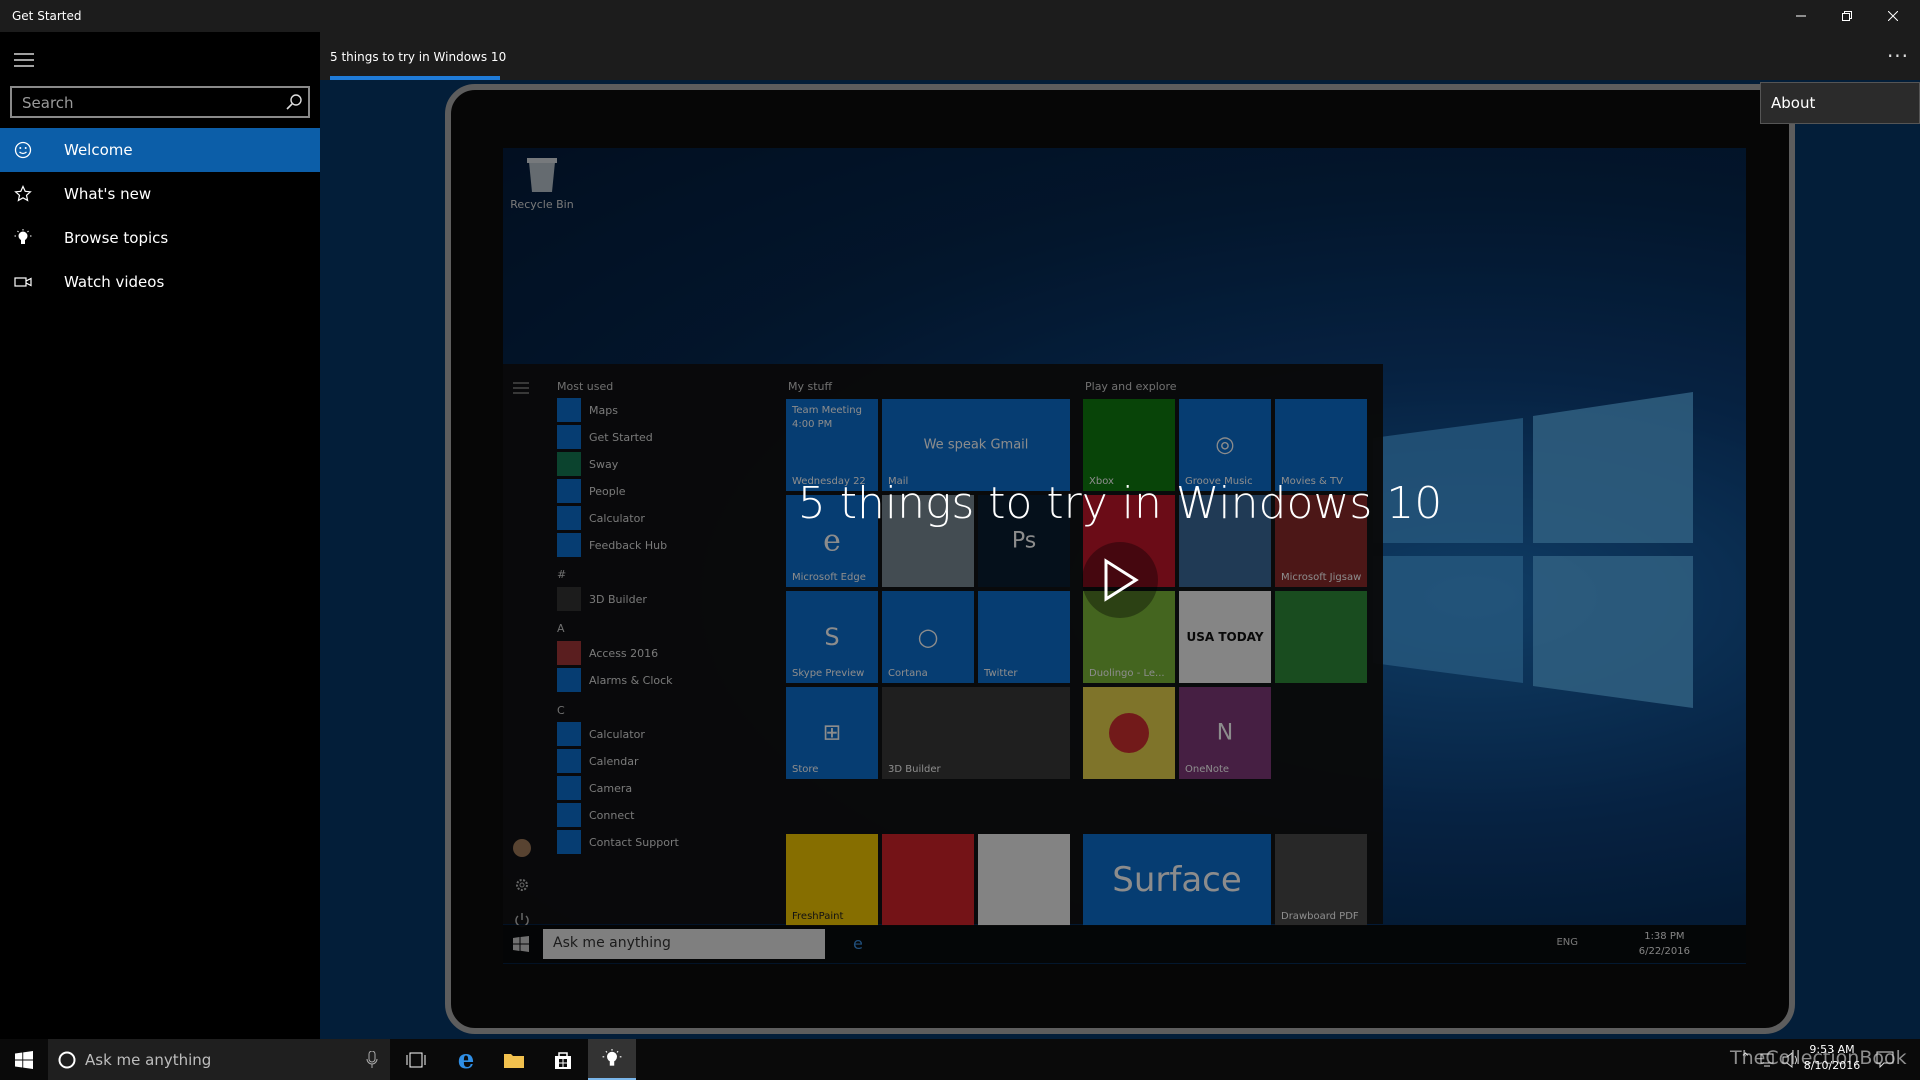 This screenshot has height=1080, width=1920. I want to click on start-button, so click(24, 1059).